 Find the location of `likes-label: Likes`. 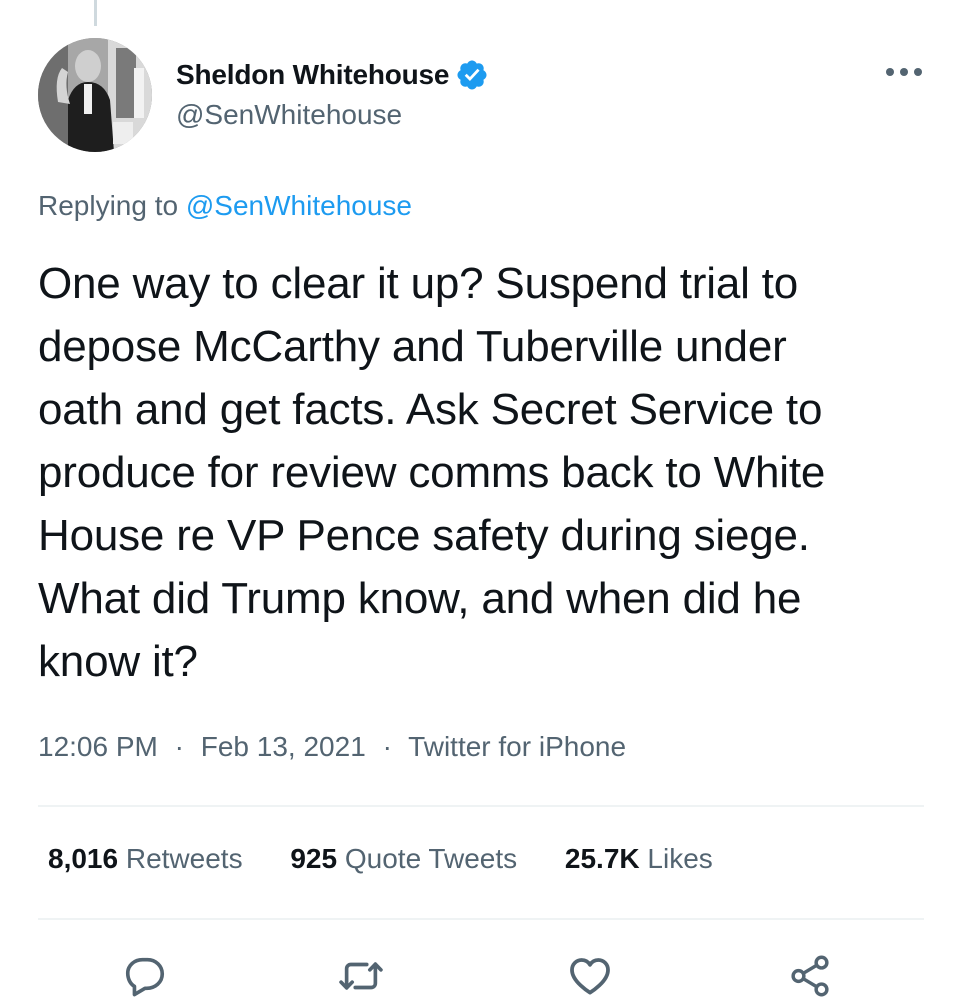

likes-label: Likes is located at coordinates (680, 858).